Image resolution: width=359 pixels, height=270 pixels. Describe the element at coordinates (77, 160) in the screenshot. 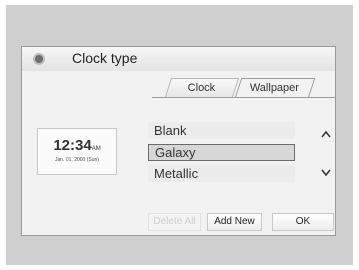

I see `preview-date: Jan. 01, 2000 (Sun)` at that location.